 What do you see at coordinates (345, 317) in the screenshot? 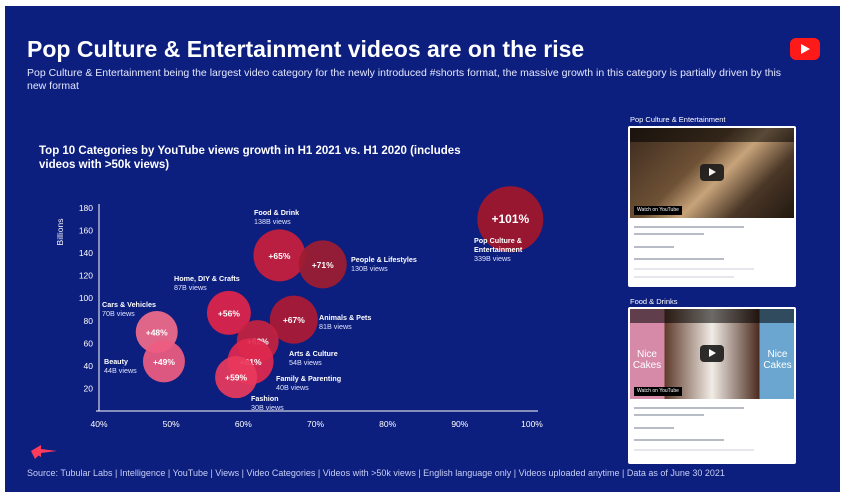
I see `bubble-category-label: Animals & Pets` at bounding box center [345, 317].